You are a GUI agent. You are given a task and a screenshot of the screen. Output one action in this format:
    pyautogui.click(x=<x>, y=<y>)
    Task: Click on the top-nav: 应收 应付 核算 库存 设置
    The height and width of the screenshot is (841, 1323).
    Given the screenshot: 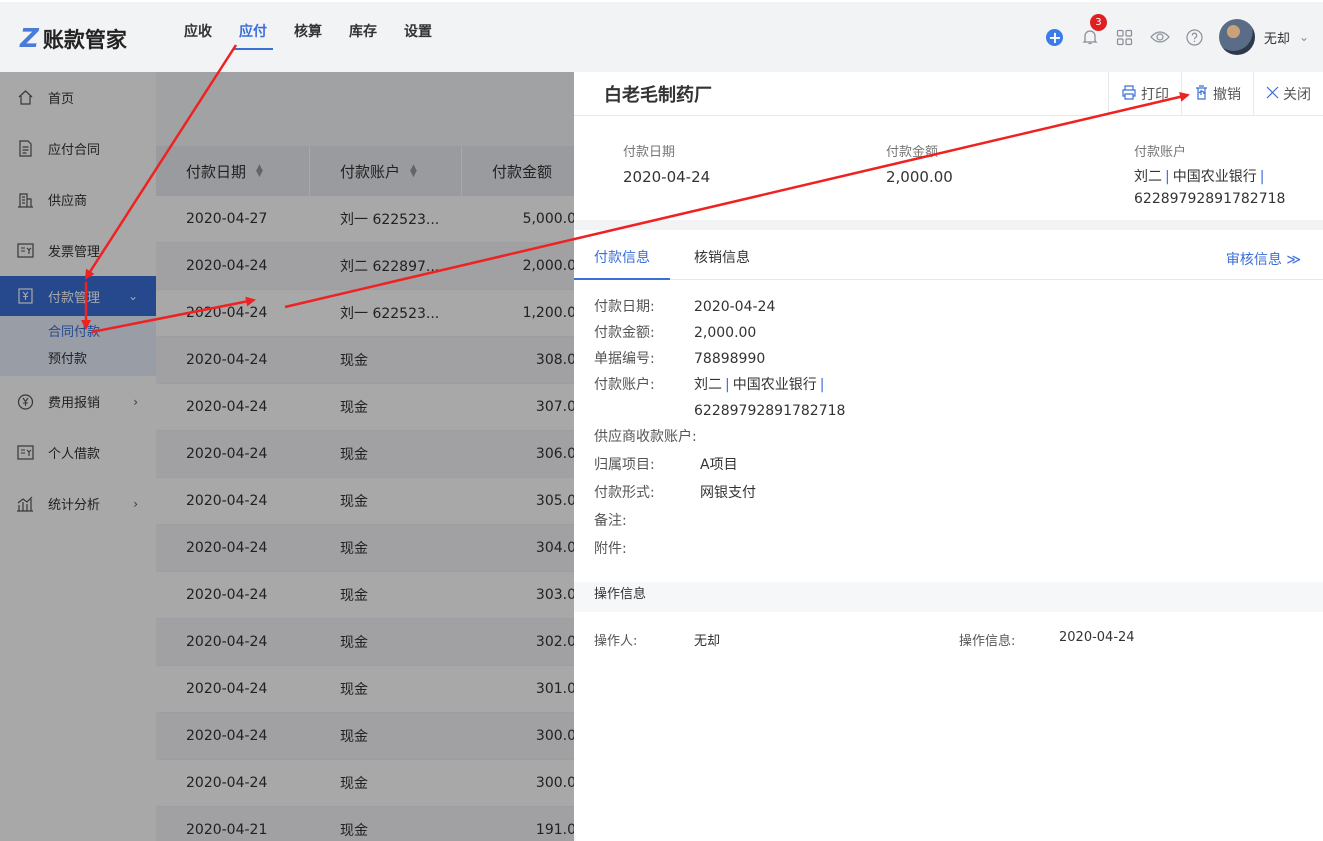 What is the action you would take?
    pyautogui.click(x=311, y=37)
    